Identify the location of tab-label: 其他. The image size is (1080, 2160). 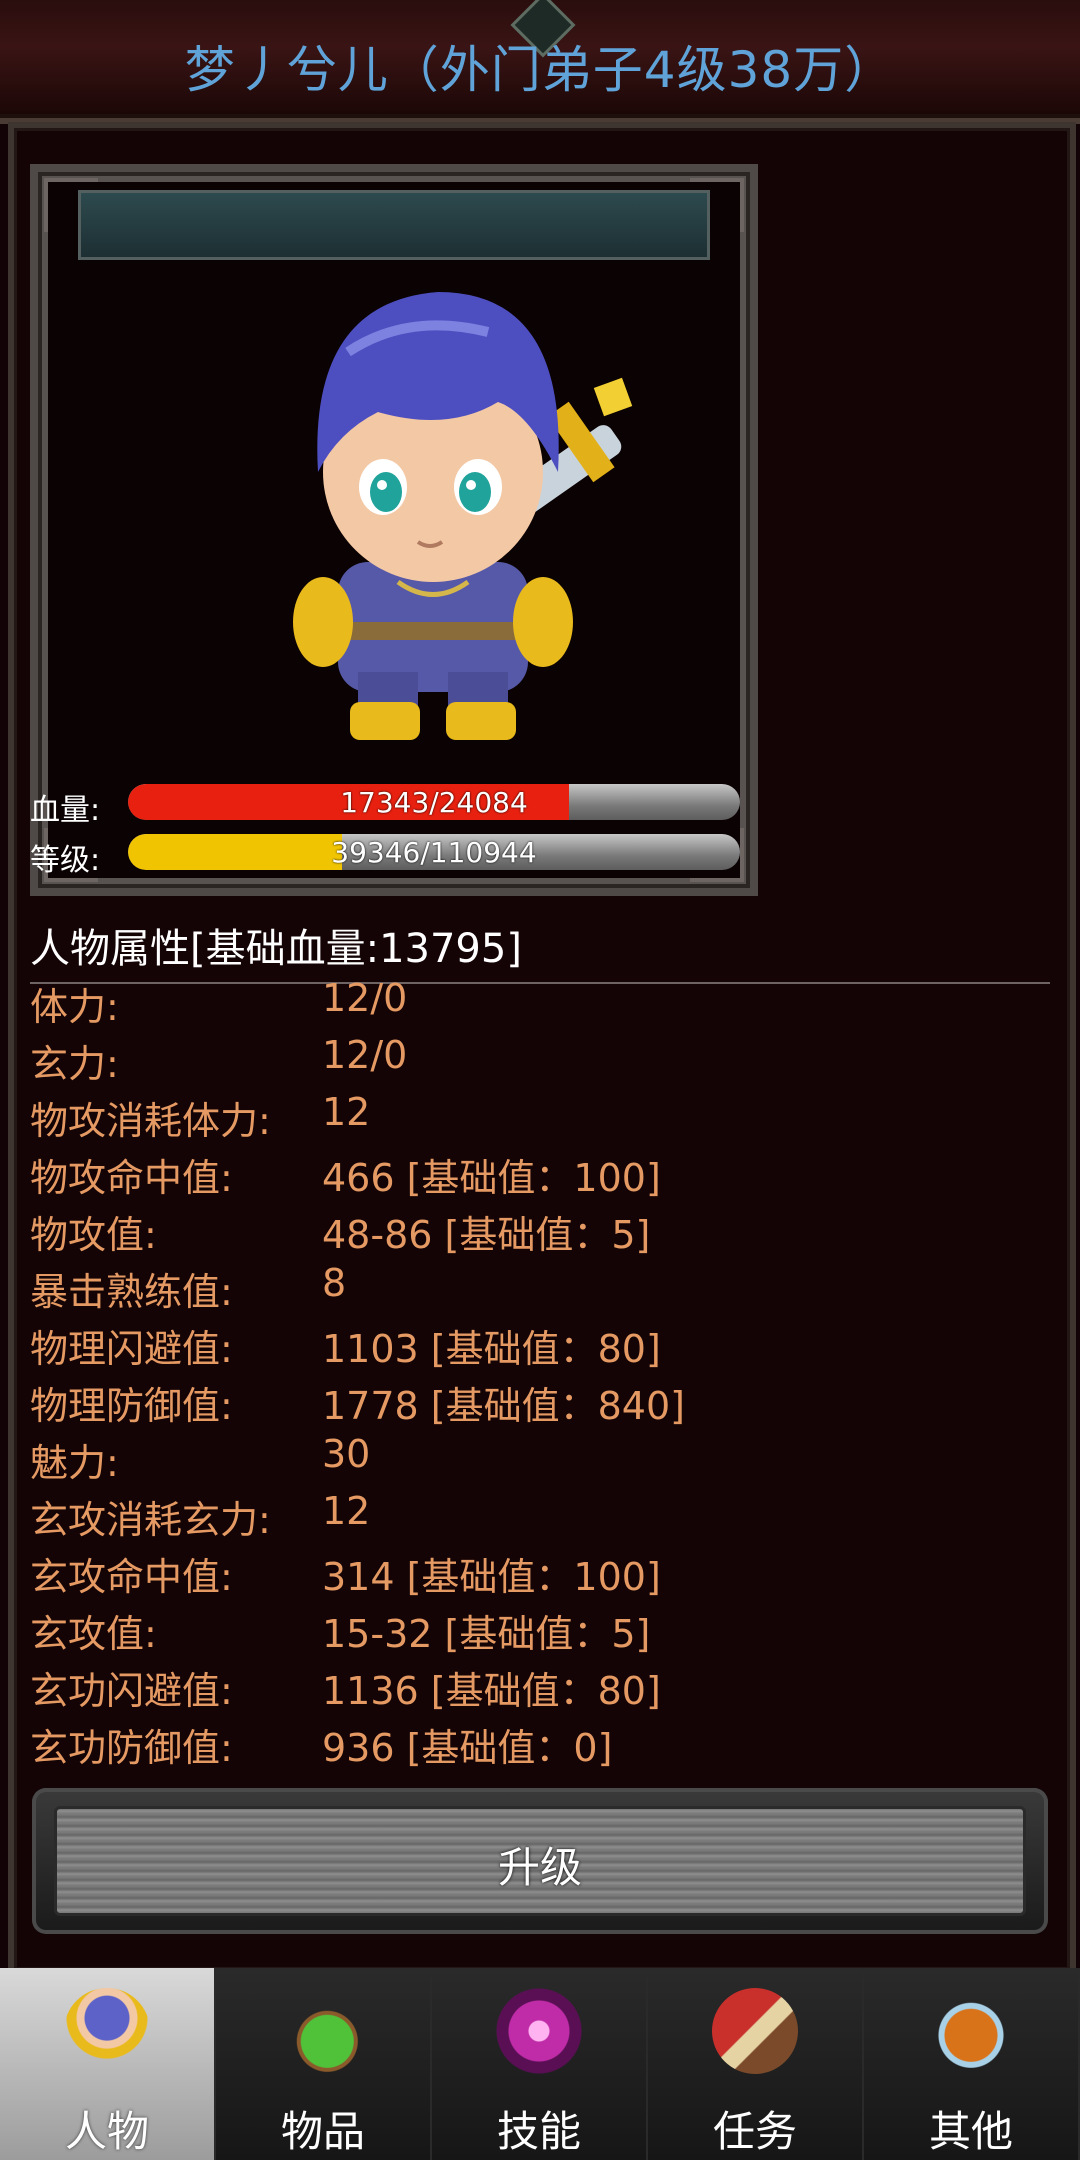
(970, 2131).